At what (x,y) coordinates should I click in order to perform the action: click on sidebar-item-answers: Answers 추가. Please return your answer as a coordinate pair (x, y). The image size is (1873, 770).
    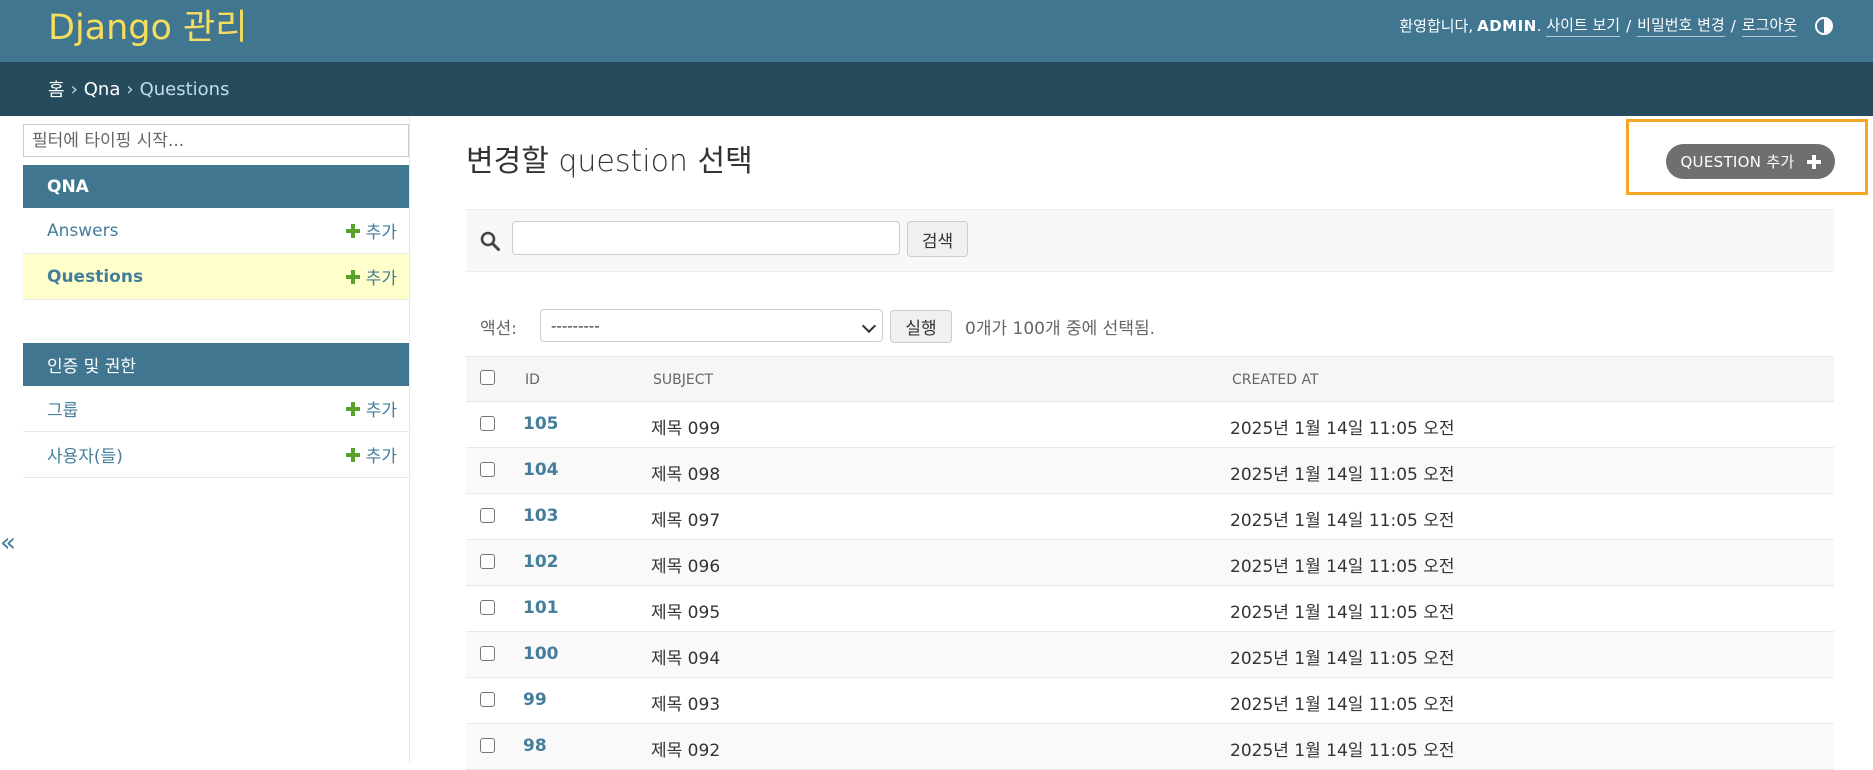
    Looking at the image, I should click on (216, 231).